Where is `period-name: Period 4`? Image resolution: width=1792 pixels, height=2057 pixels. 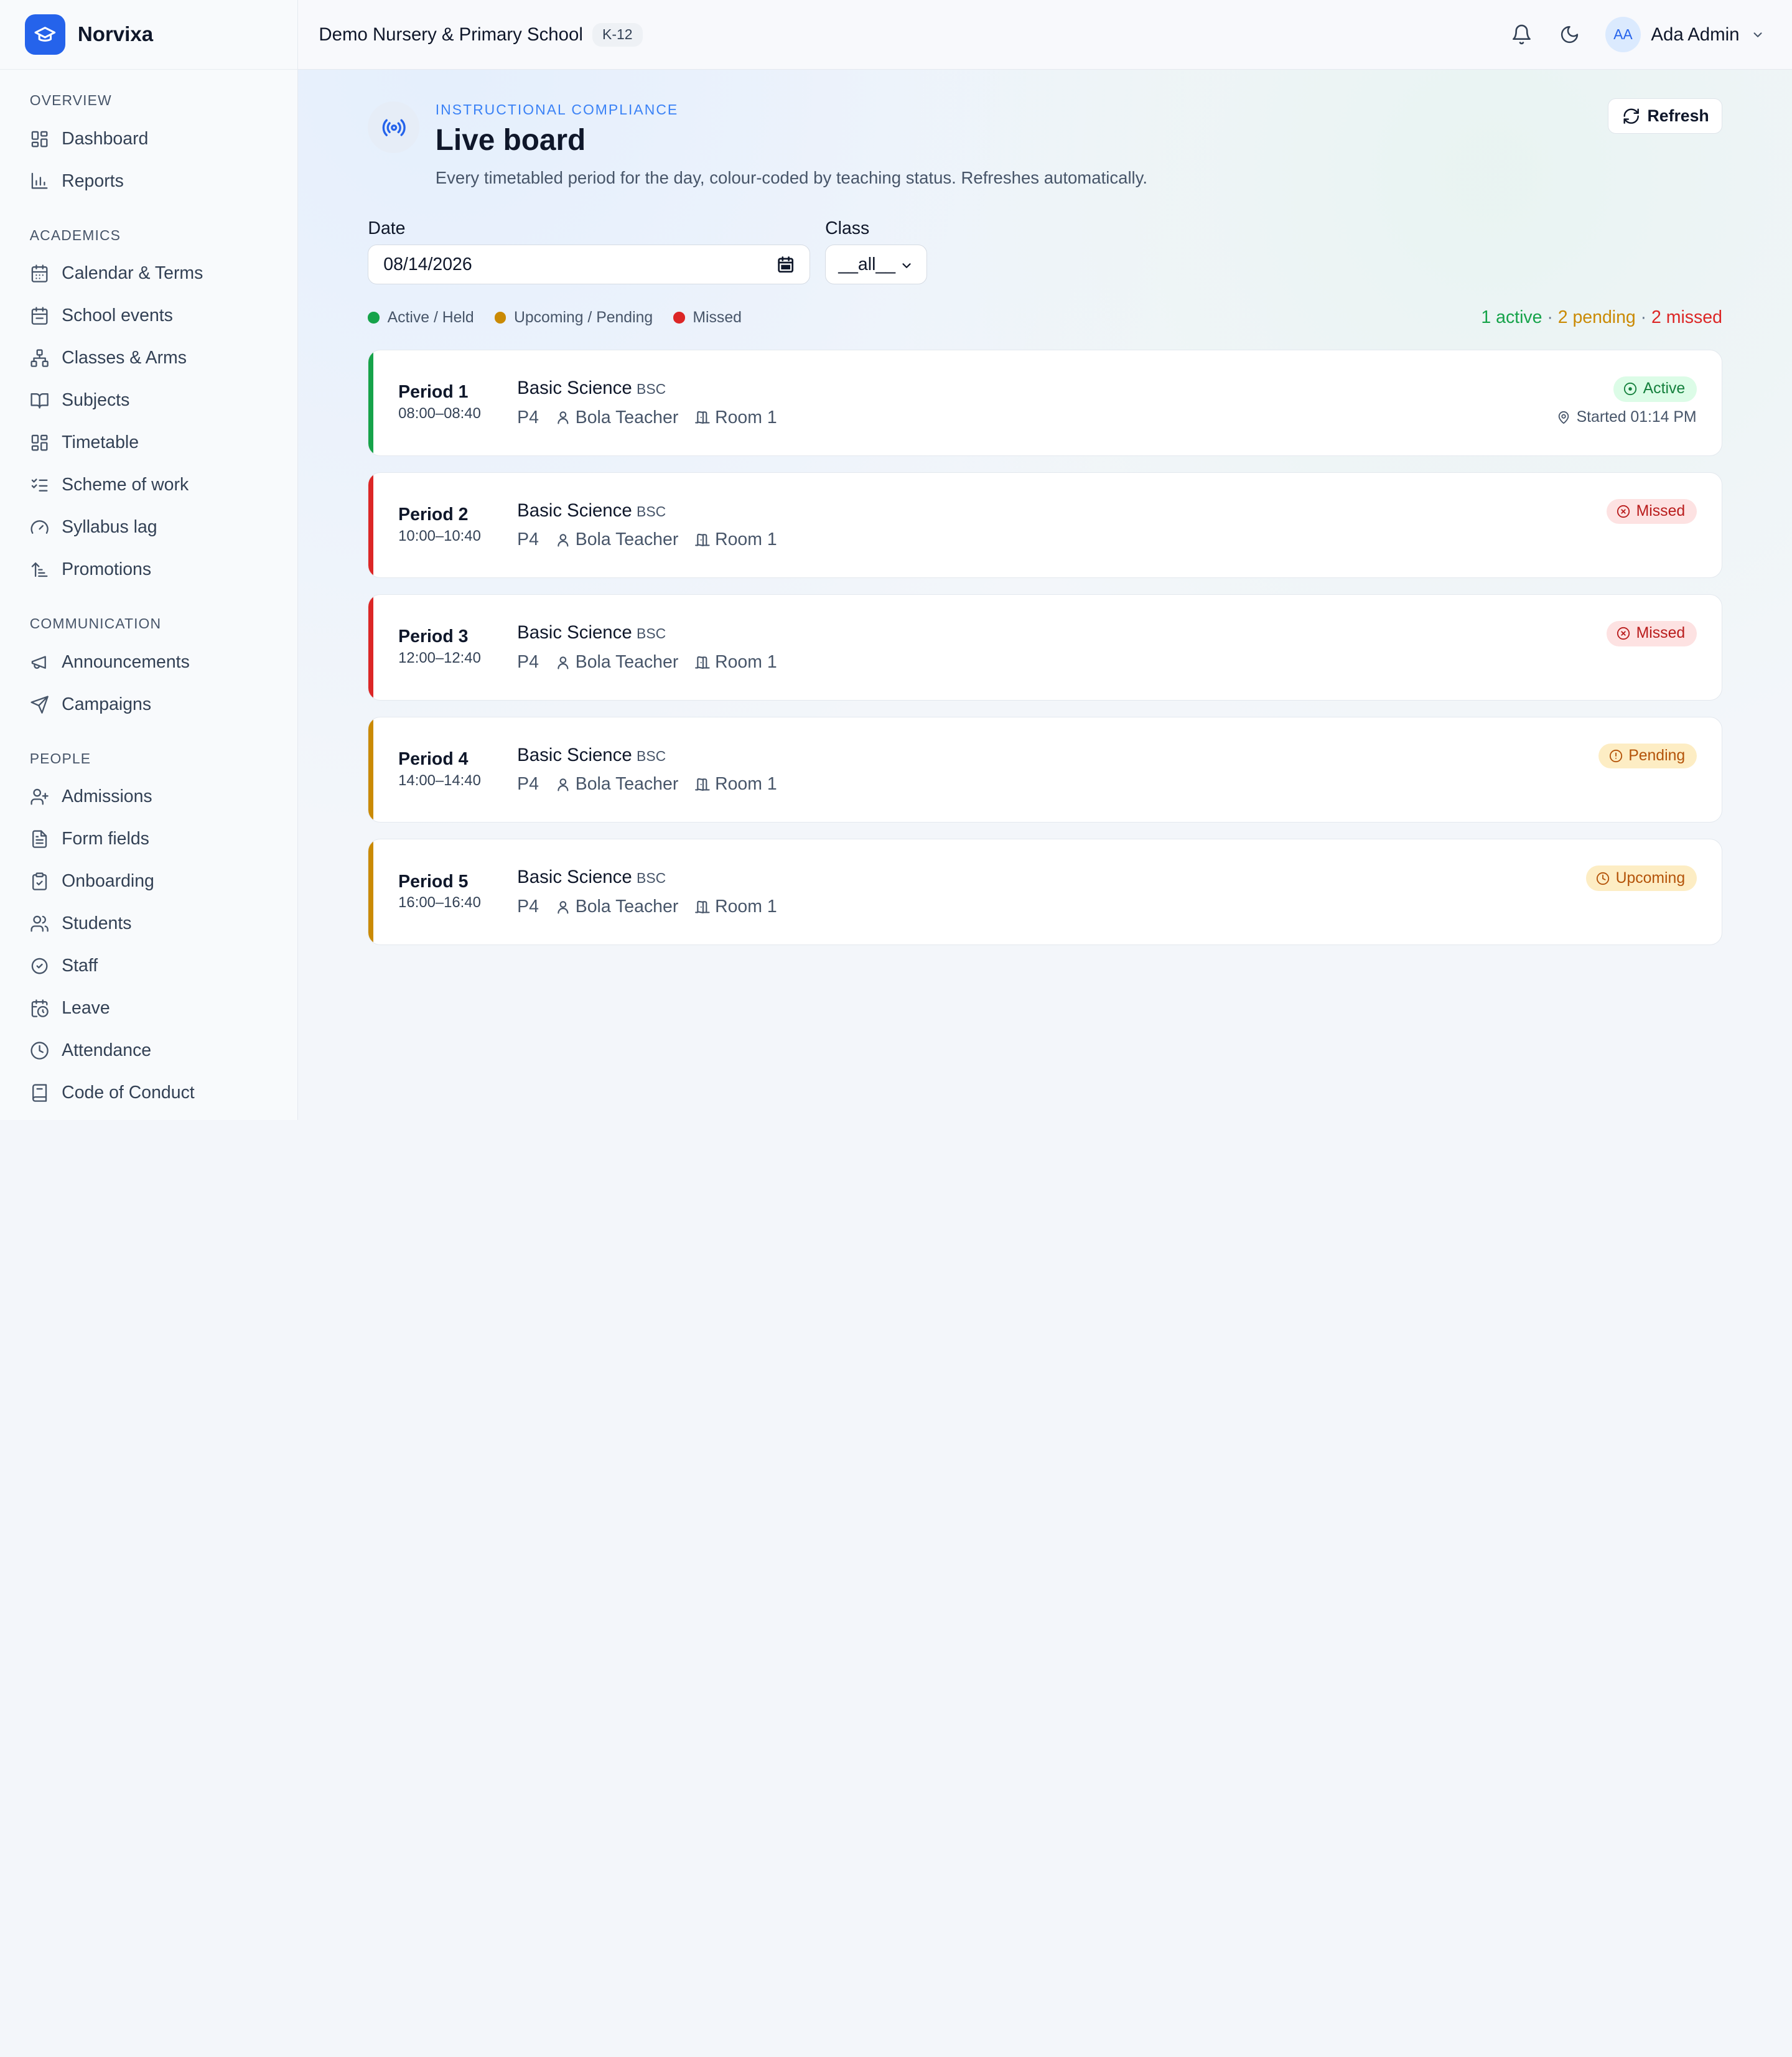
period-name: Period 4 is located at coordinates (433, 759).